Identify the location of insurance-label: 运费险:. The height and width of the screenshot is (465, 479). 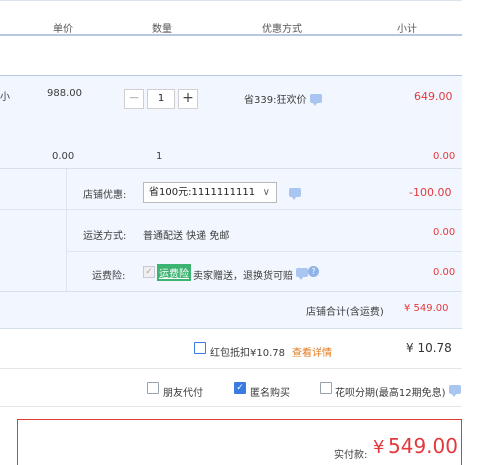
(109, 276).